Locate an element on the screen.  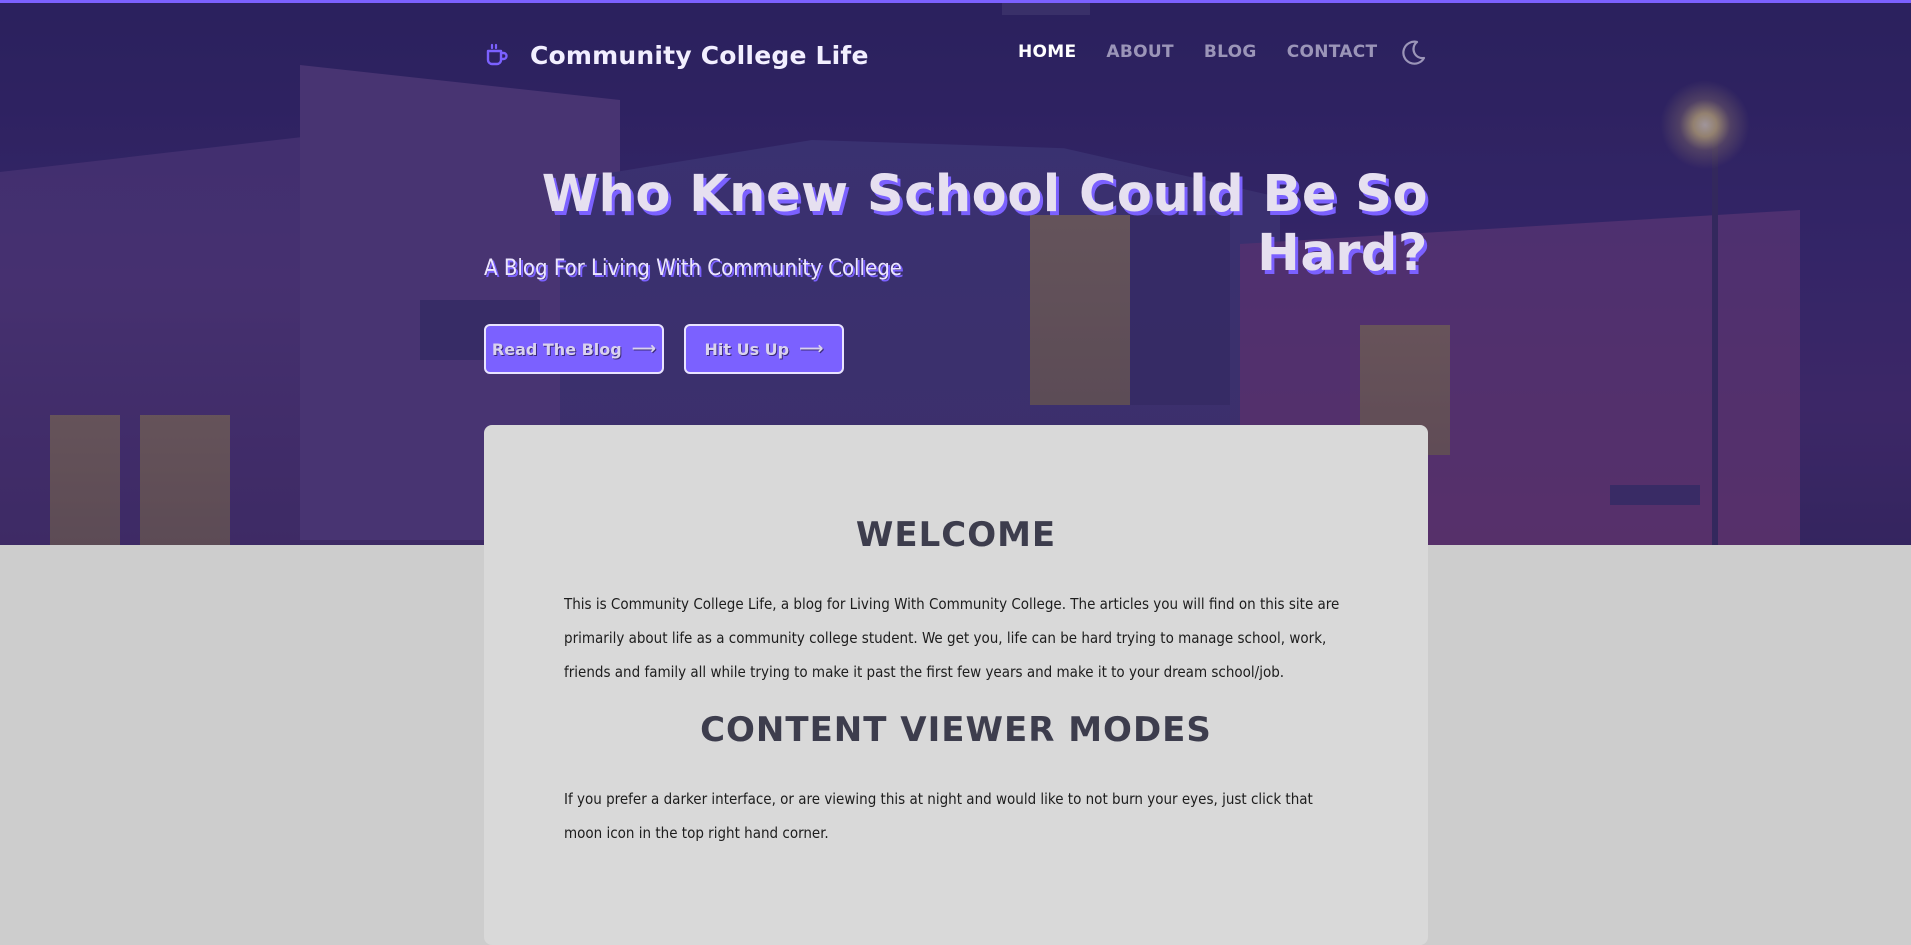
hit-us-up-button: Hit Us Up ⟶ is located at coordinates (764, 349).